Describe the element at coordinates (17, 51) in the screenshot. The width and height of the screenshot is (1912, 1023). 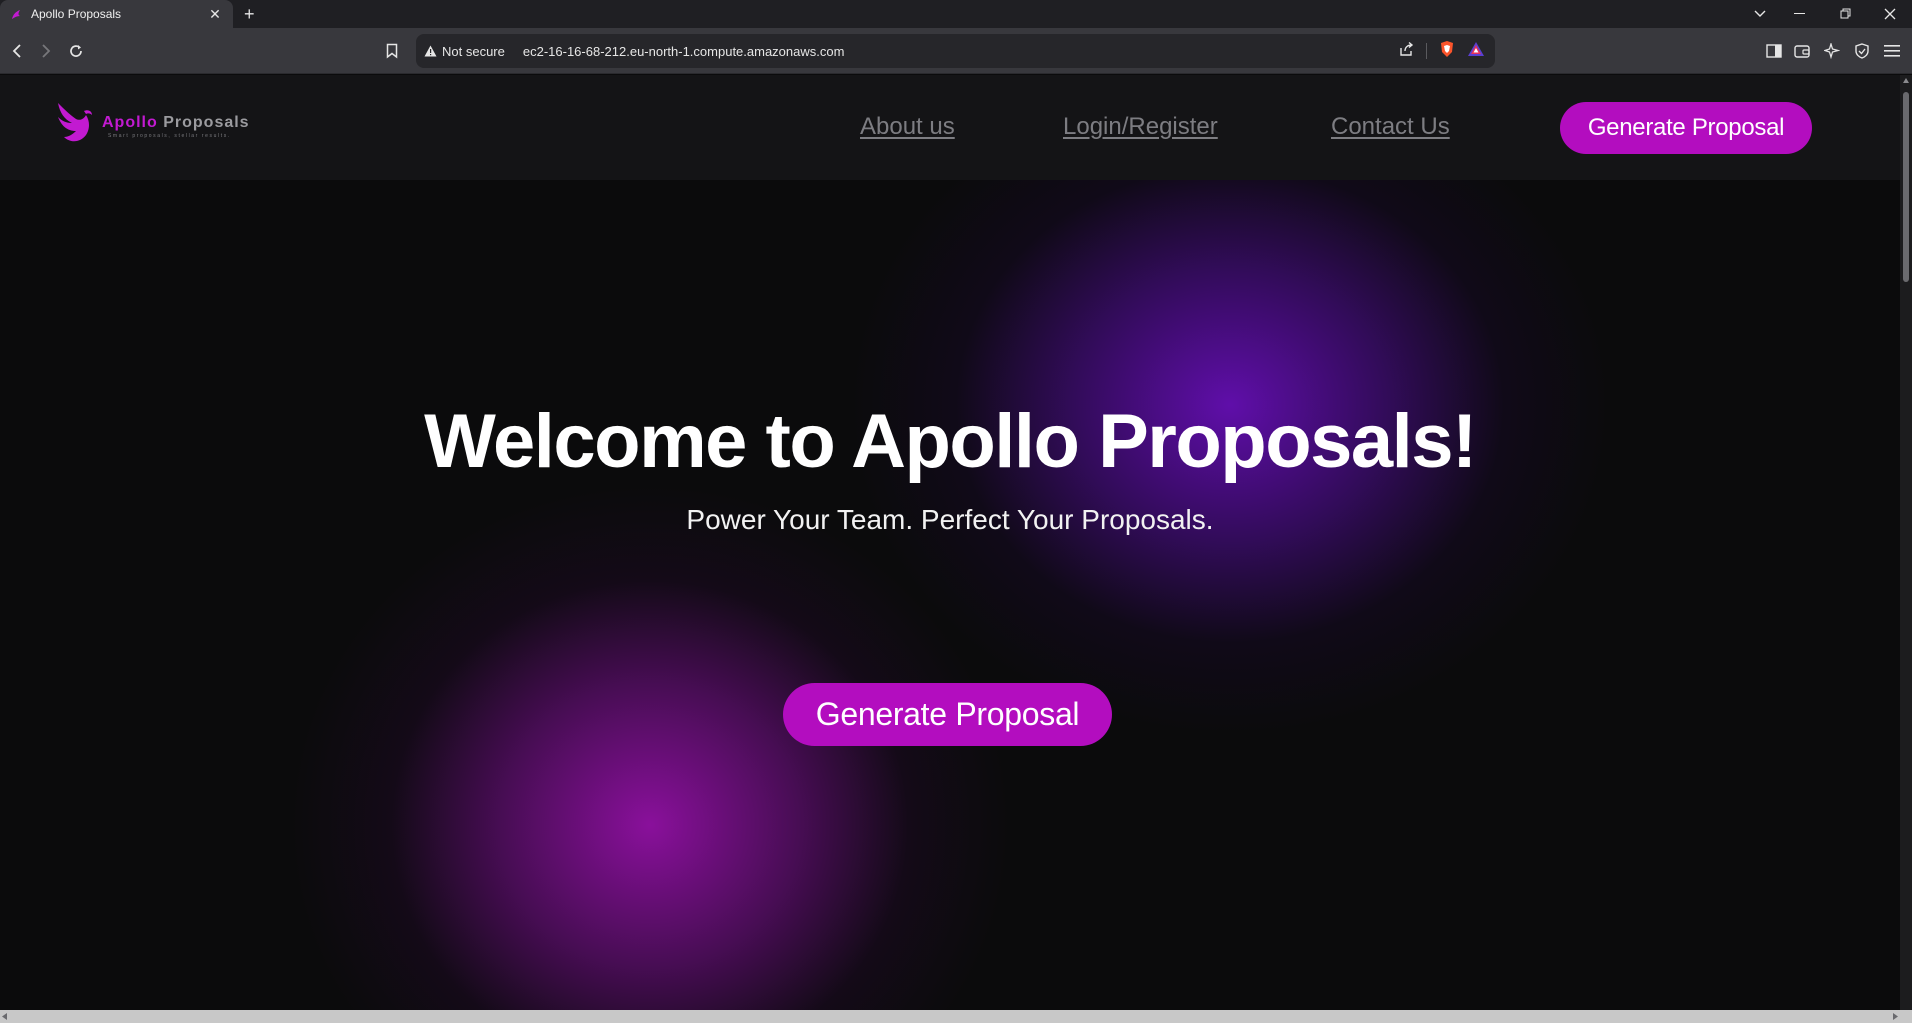
I see `back-arrow-icon` at that location.